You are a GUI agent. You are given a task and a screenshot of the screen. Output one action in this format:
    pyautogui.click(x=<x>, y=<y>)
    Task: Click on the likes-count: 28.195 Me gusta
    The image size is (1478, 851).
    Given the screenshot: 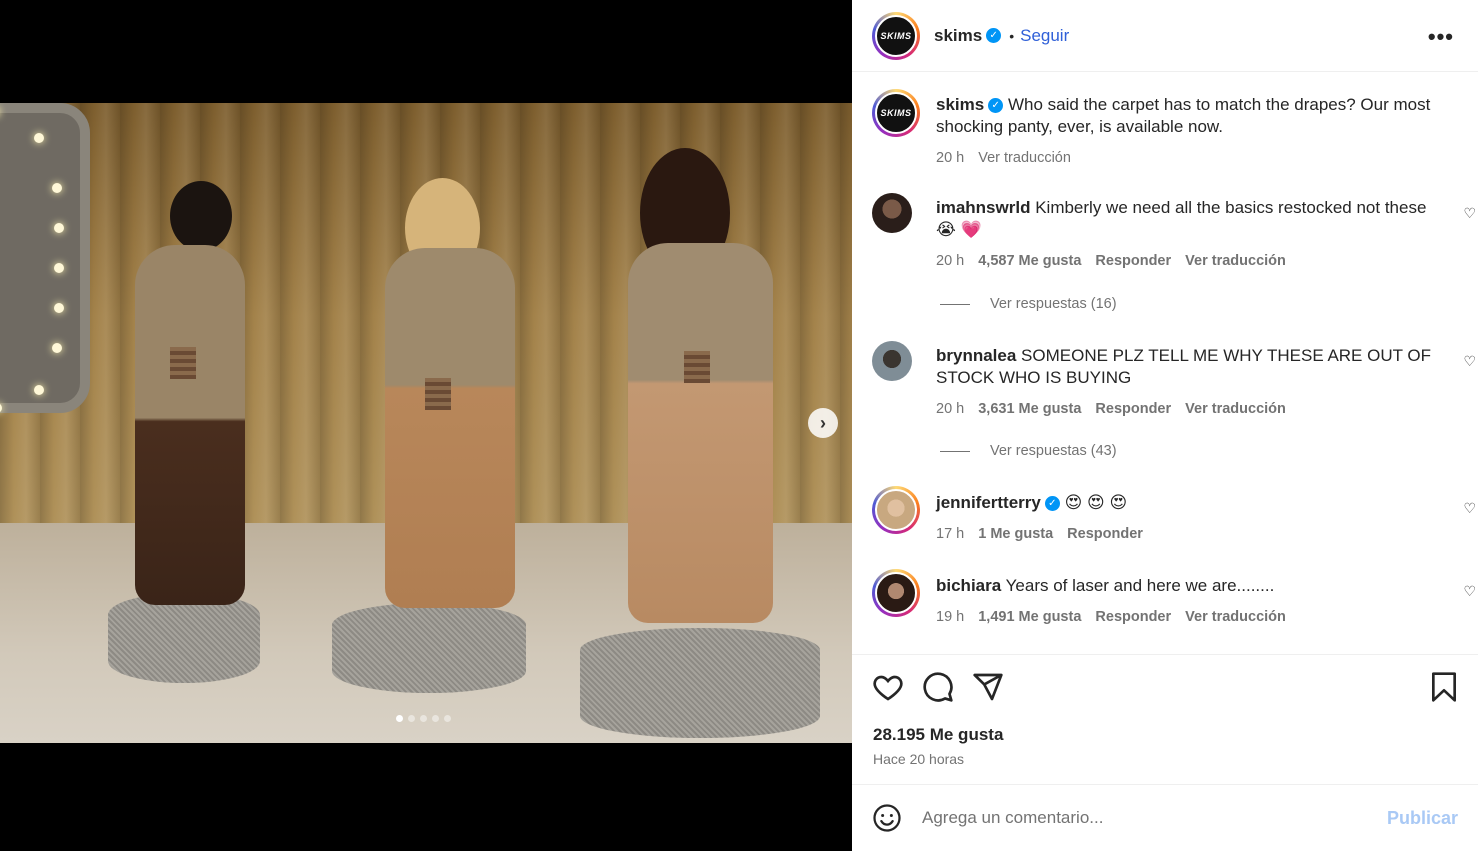 What is the action you would take?
    pyautogui.click(x=938, y=735)
    